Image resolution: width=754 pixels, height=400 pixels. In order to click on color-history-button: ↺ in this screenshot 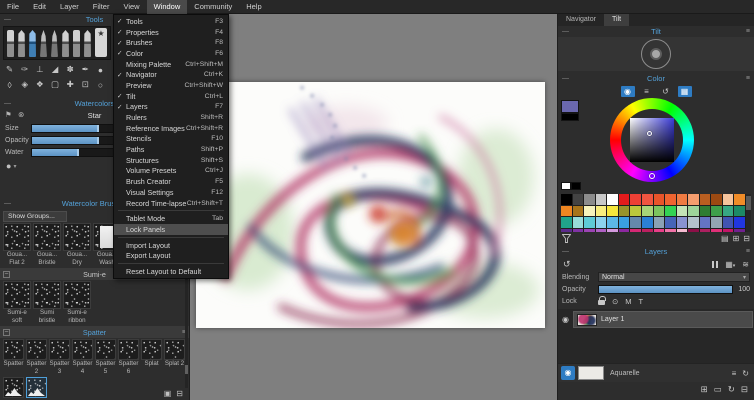, I will do `click(666, 91)`.